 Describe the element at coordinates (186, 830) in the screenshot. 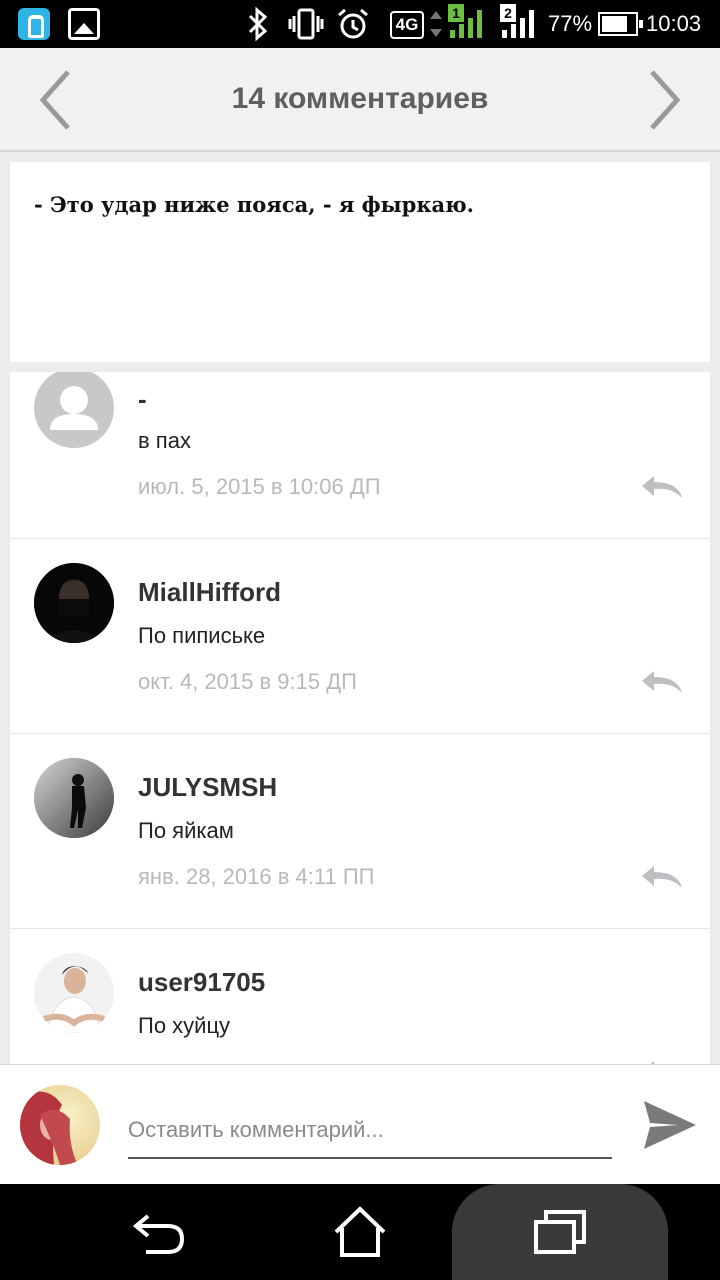

I see `comment-text: По яйкам` at that location.